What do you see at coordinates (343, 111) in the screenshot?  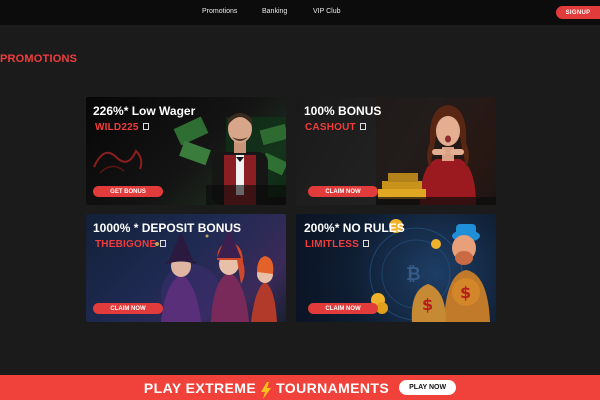 I see `card-title: 100% BONUS` at bounding box center [343, 111].